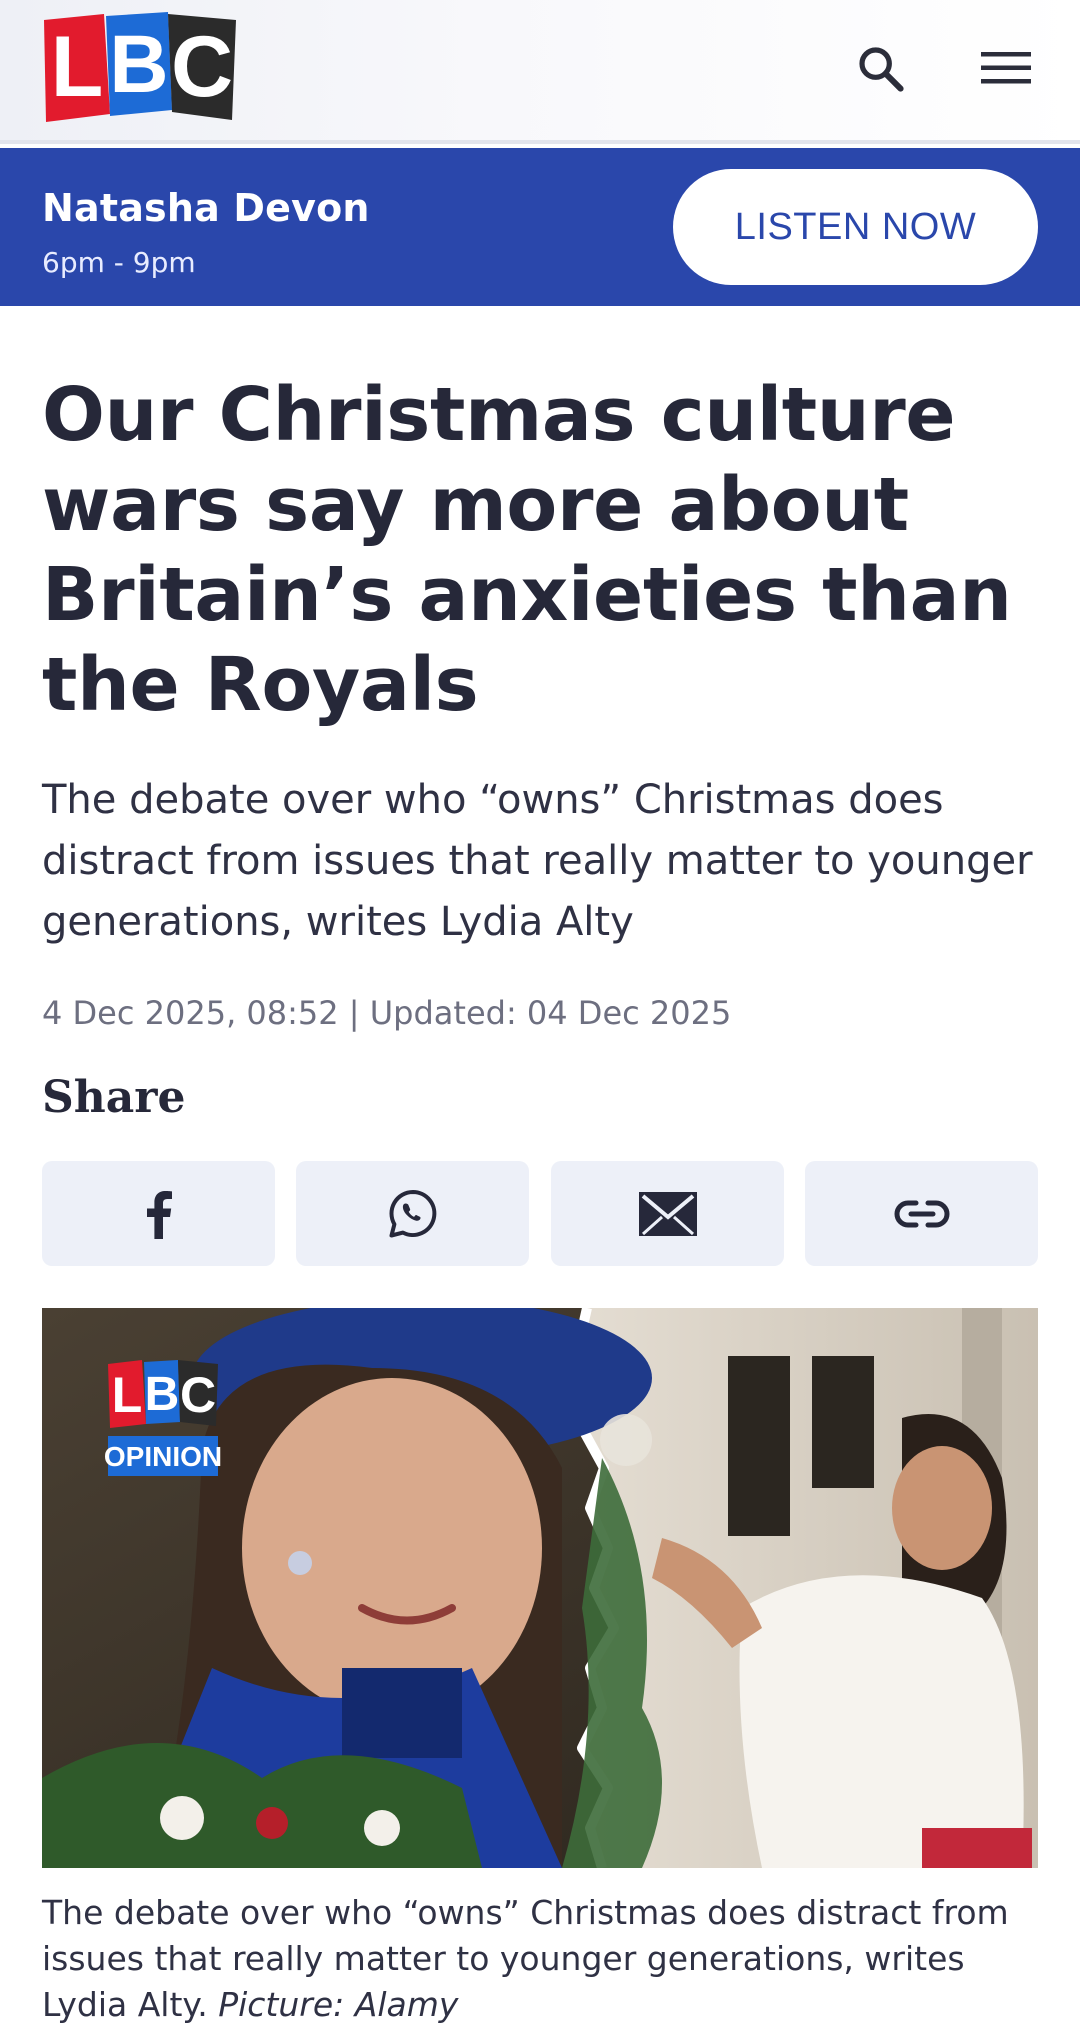 This screenshot has height=2037, width=1080. Describe the element at coordinates (387, 1013) in the screenshot. I see `article-timestamp: 4 Dec 2025, 08:52 | Updated: 04 Dec 2025` at that location.